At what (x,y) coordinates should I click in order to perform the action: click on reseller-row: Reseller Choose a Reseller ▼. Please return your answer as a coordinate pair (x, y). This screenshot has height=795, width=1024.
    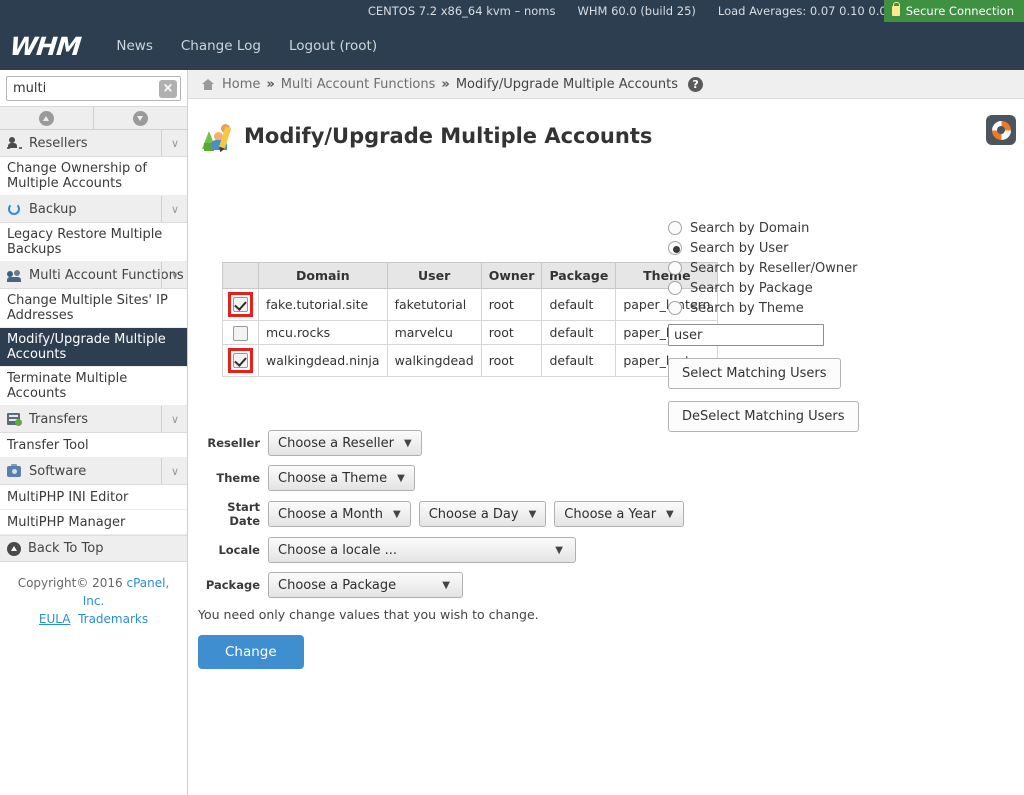
    Looking at the image, I should click on (445, 443).